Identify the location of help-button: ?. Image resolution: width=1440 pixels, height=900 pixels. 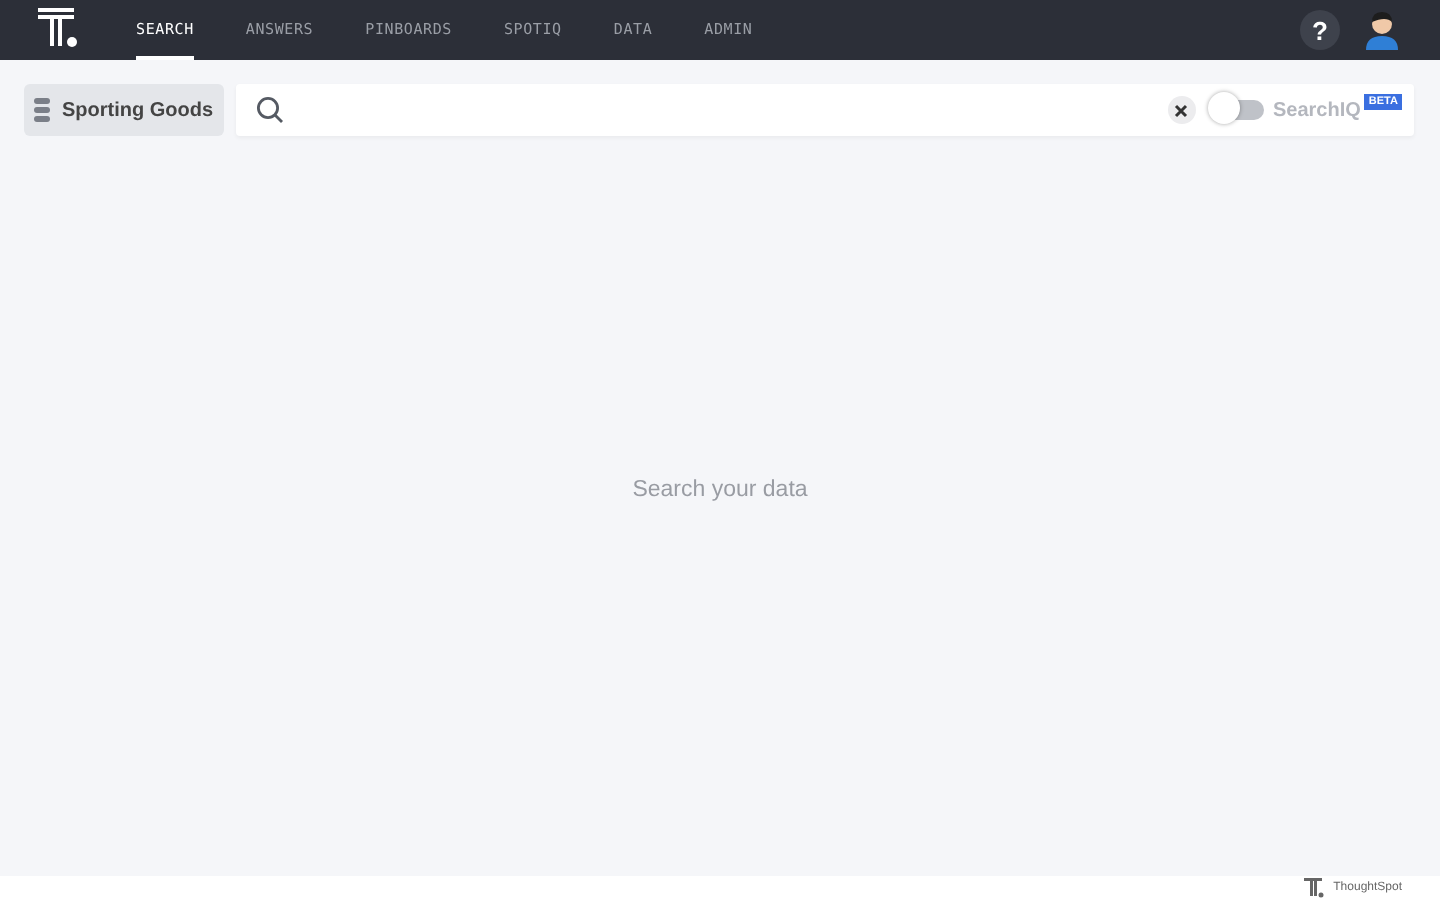
(1320, 30).